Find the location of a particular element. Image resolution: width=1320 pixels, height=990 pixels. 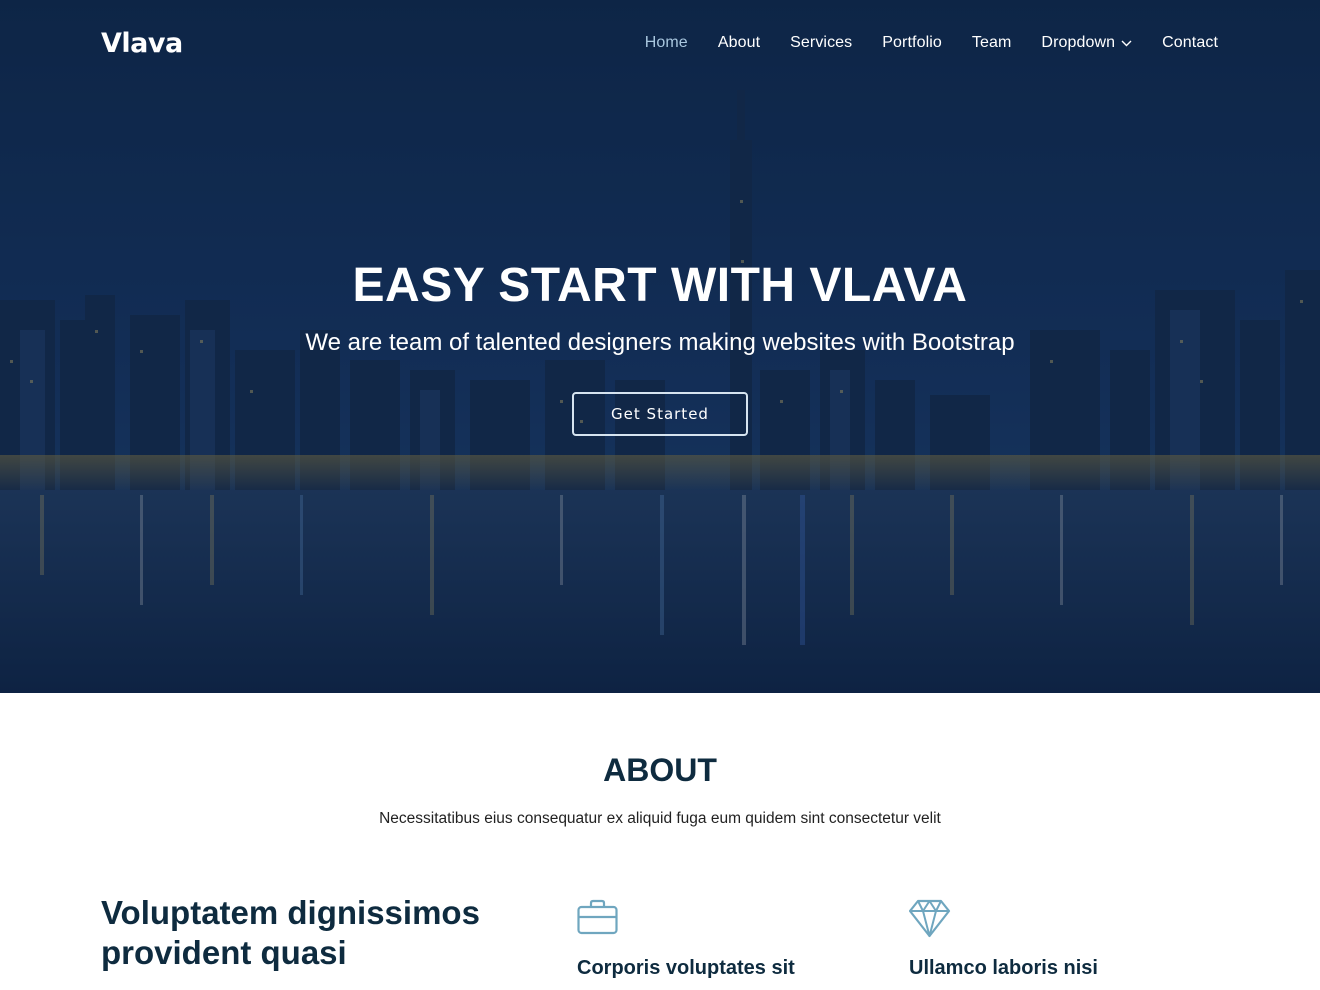

site-logo: Vlava is located at coordinates (142, 43).